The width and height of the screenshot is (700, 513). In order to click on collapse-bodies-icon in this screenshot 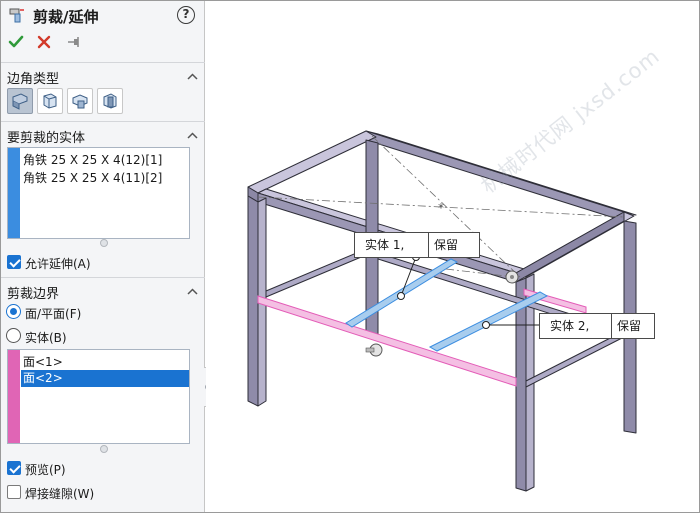, I will do `click(192, 135)`.